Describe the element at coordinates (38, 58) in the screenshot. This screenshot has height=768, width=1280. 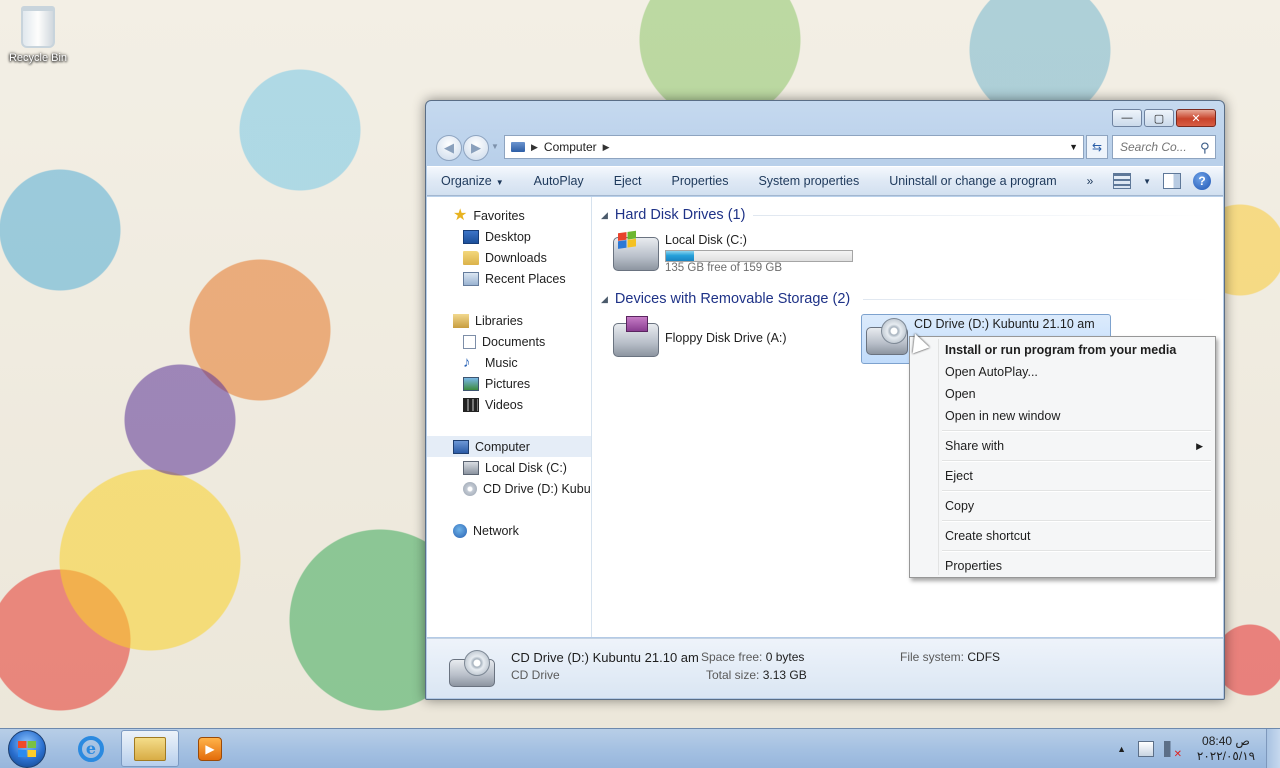
I see `recycle-bin-label: Recycle Bin` at that location.